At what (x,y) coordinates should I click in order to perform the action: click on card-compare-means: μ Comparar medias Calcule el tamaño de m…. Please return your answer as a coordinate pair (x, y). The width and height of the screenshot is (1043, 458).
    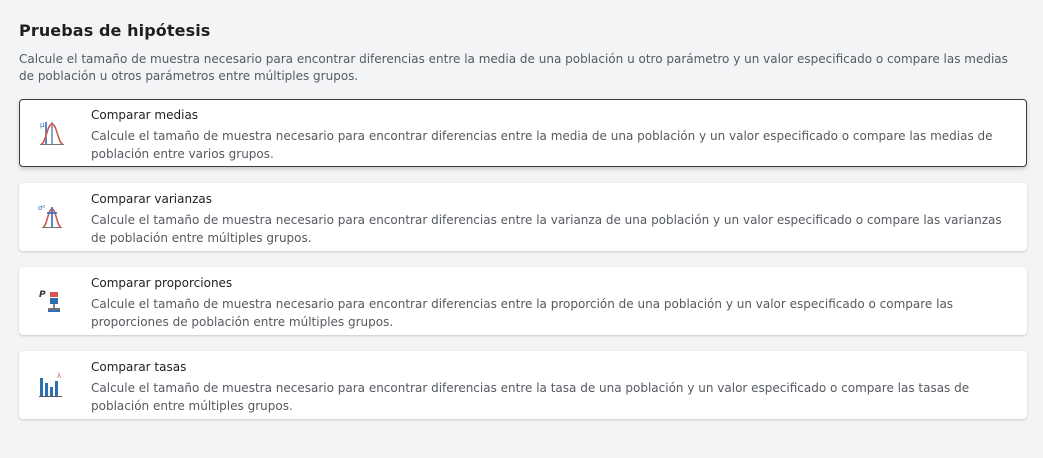
    Looking at the image, I should click on (523, 133).